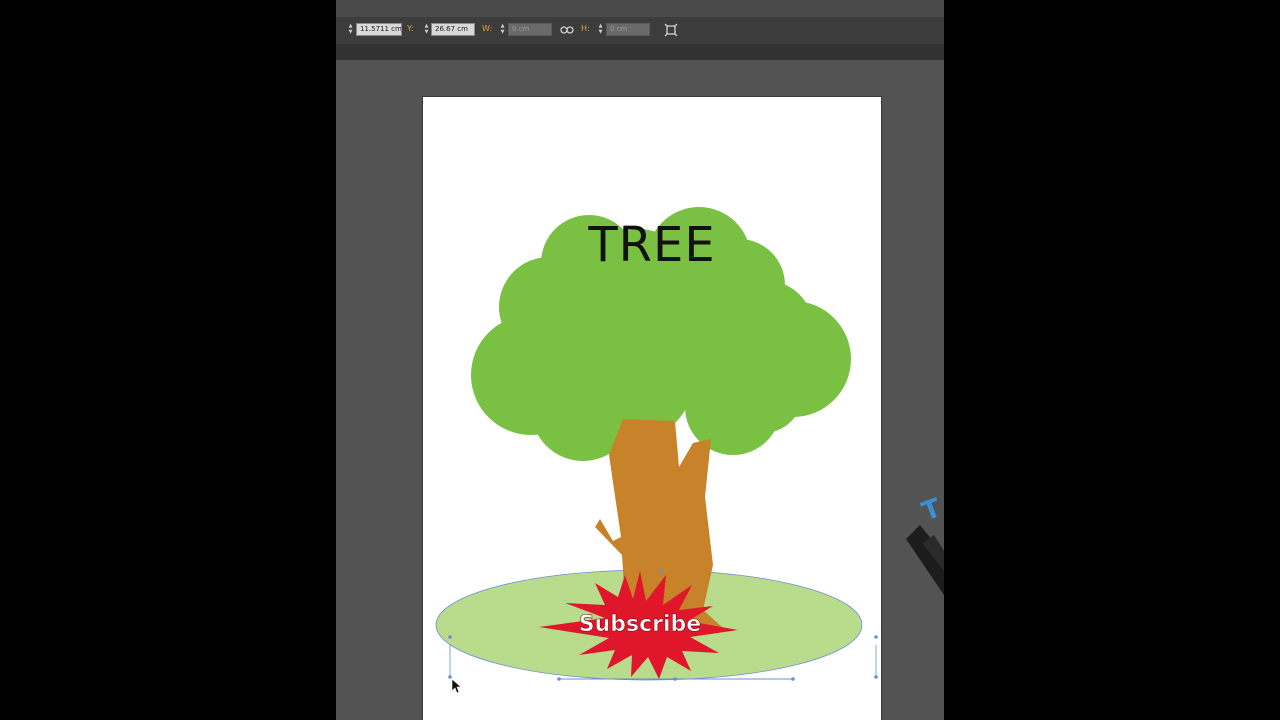 The width and height of the screenshot is (1280, 720). What do you see at coordinates (640, 52) in the screenshot?
I see `control-bar-shadow` at bounding box center [640, 52].